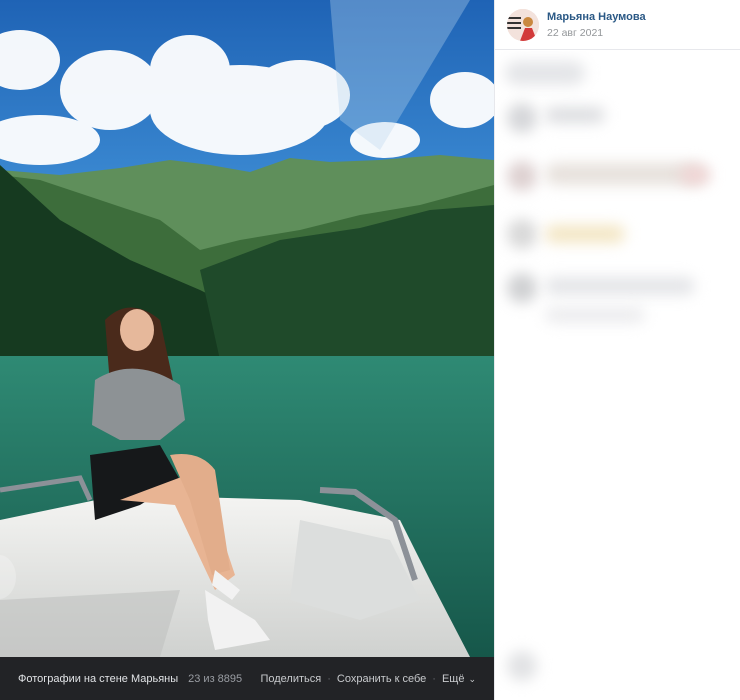 Image resolution: width=740 pixels, height=700 pixels. I want to click on chevron-down-icon: ⌄, so click(472, 678).